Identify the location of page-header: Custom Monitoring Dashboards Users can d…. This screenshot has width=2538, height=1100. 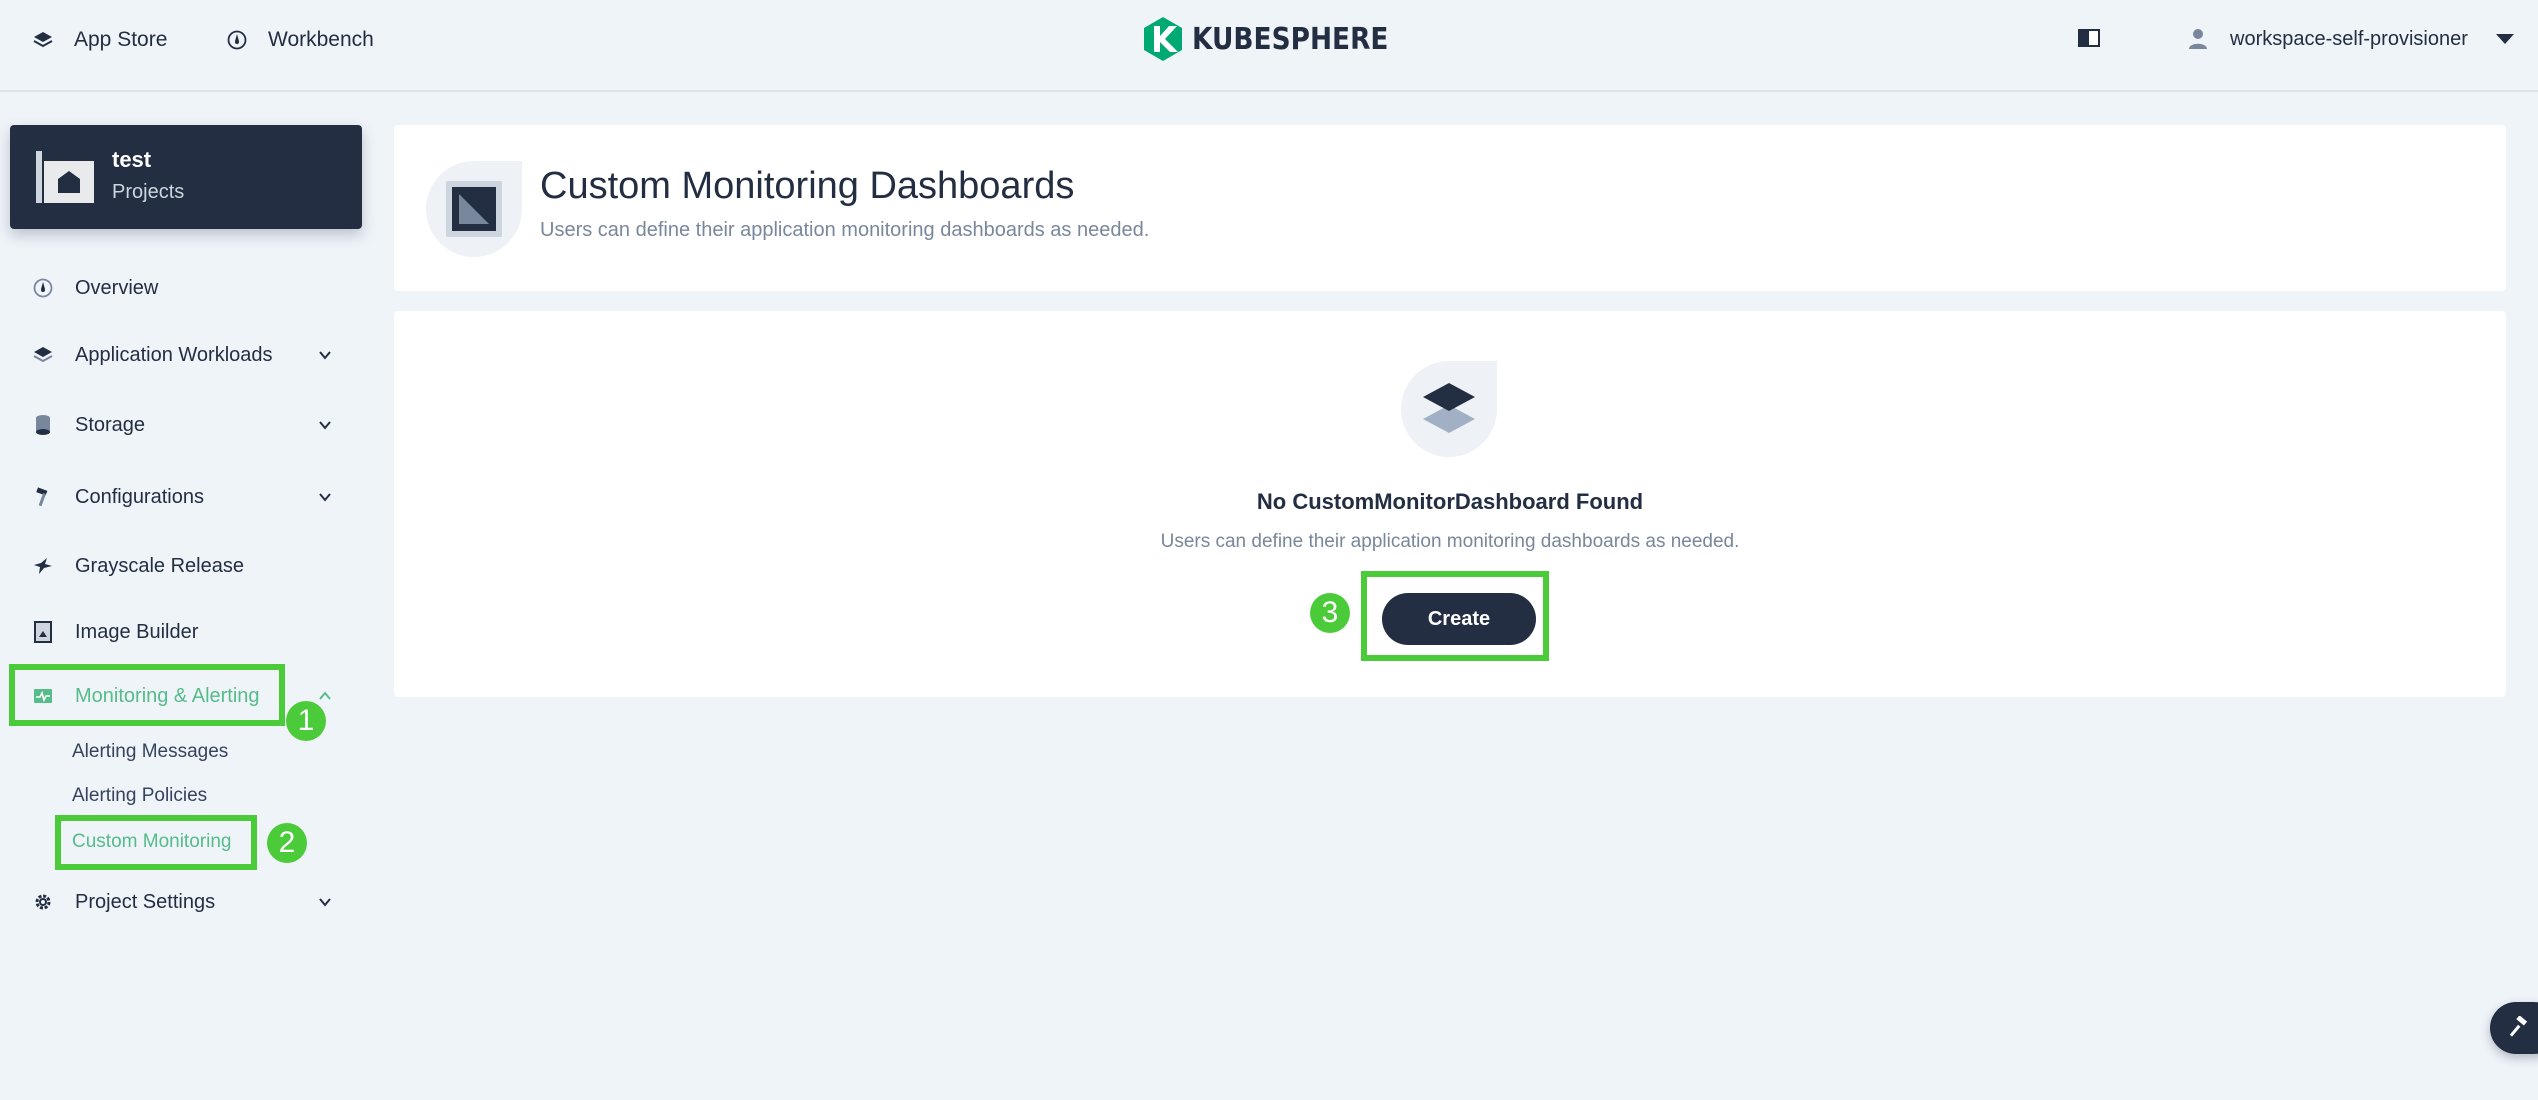
(1450, 208).